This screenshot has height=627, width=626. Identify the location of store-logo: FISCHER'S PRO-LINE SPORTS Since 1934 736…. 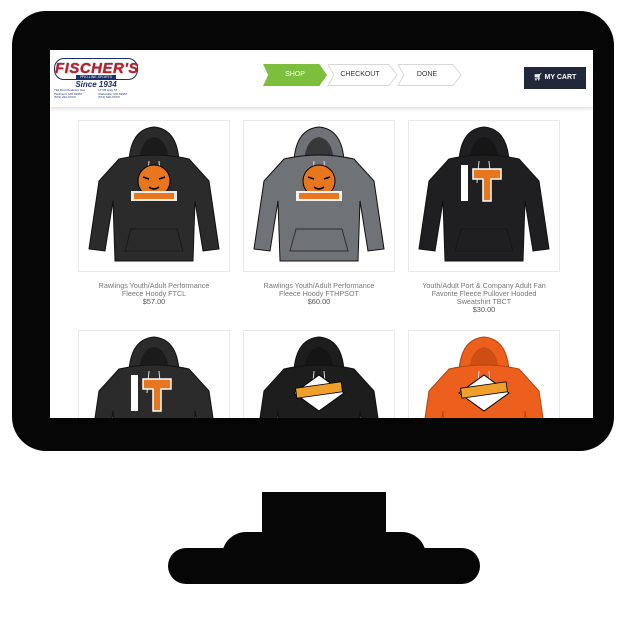
(96, 79).